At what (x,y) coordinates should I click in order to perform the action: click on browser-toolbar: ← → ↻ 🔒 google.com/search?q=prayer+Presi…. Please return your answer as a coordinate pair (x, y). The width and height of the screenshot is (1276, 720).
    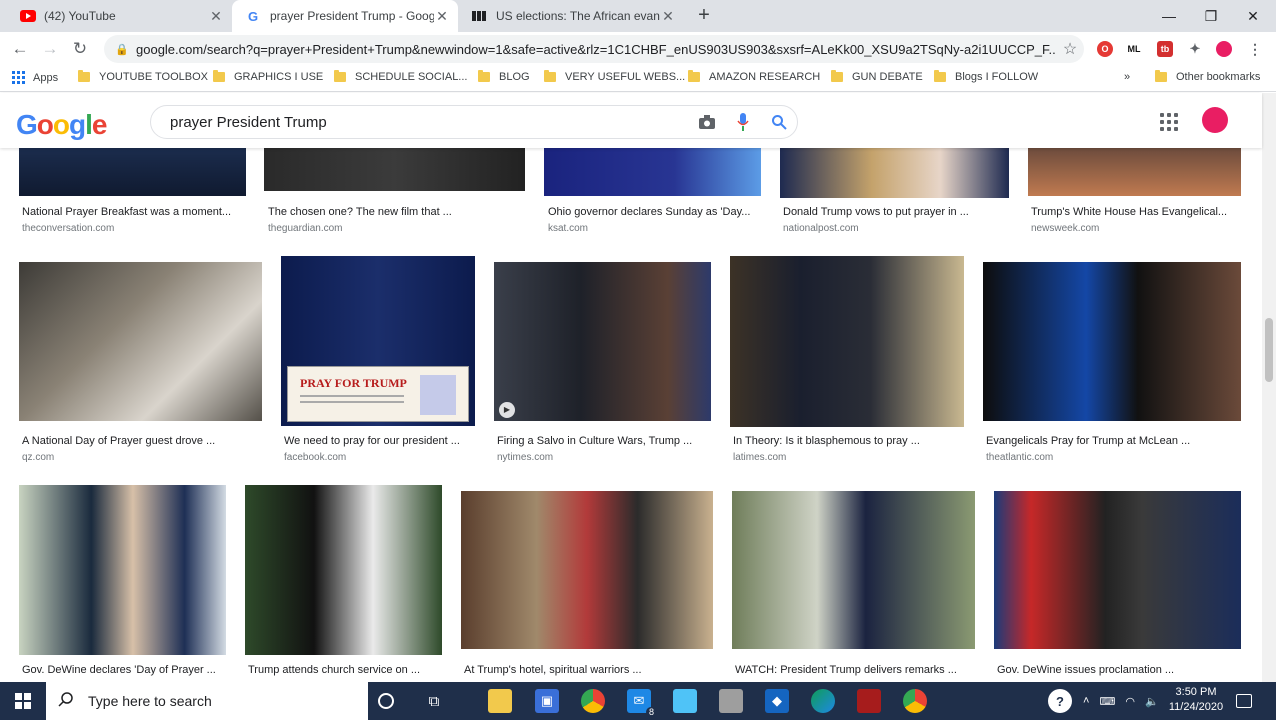
    Looking at the image, I should click on (638, 49).